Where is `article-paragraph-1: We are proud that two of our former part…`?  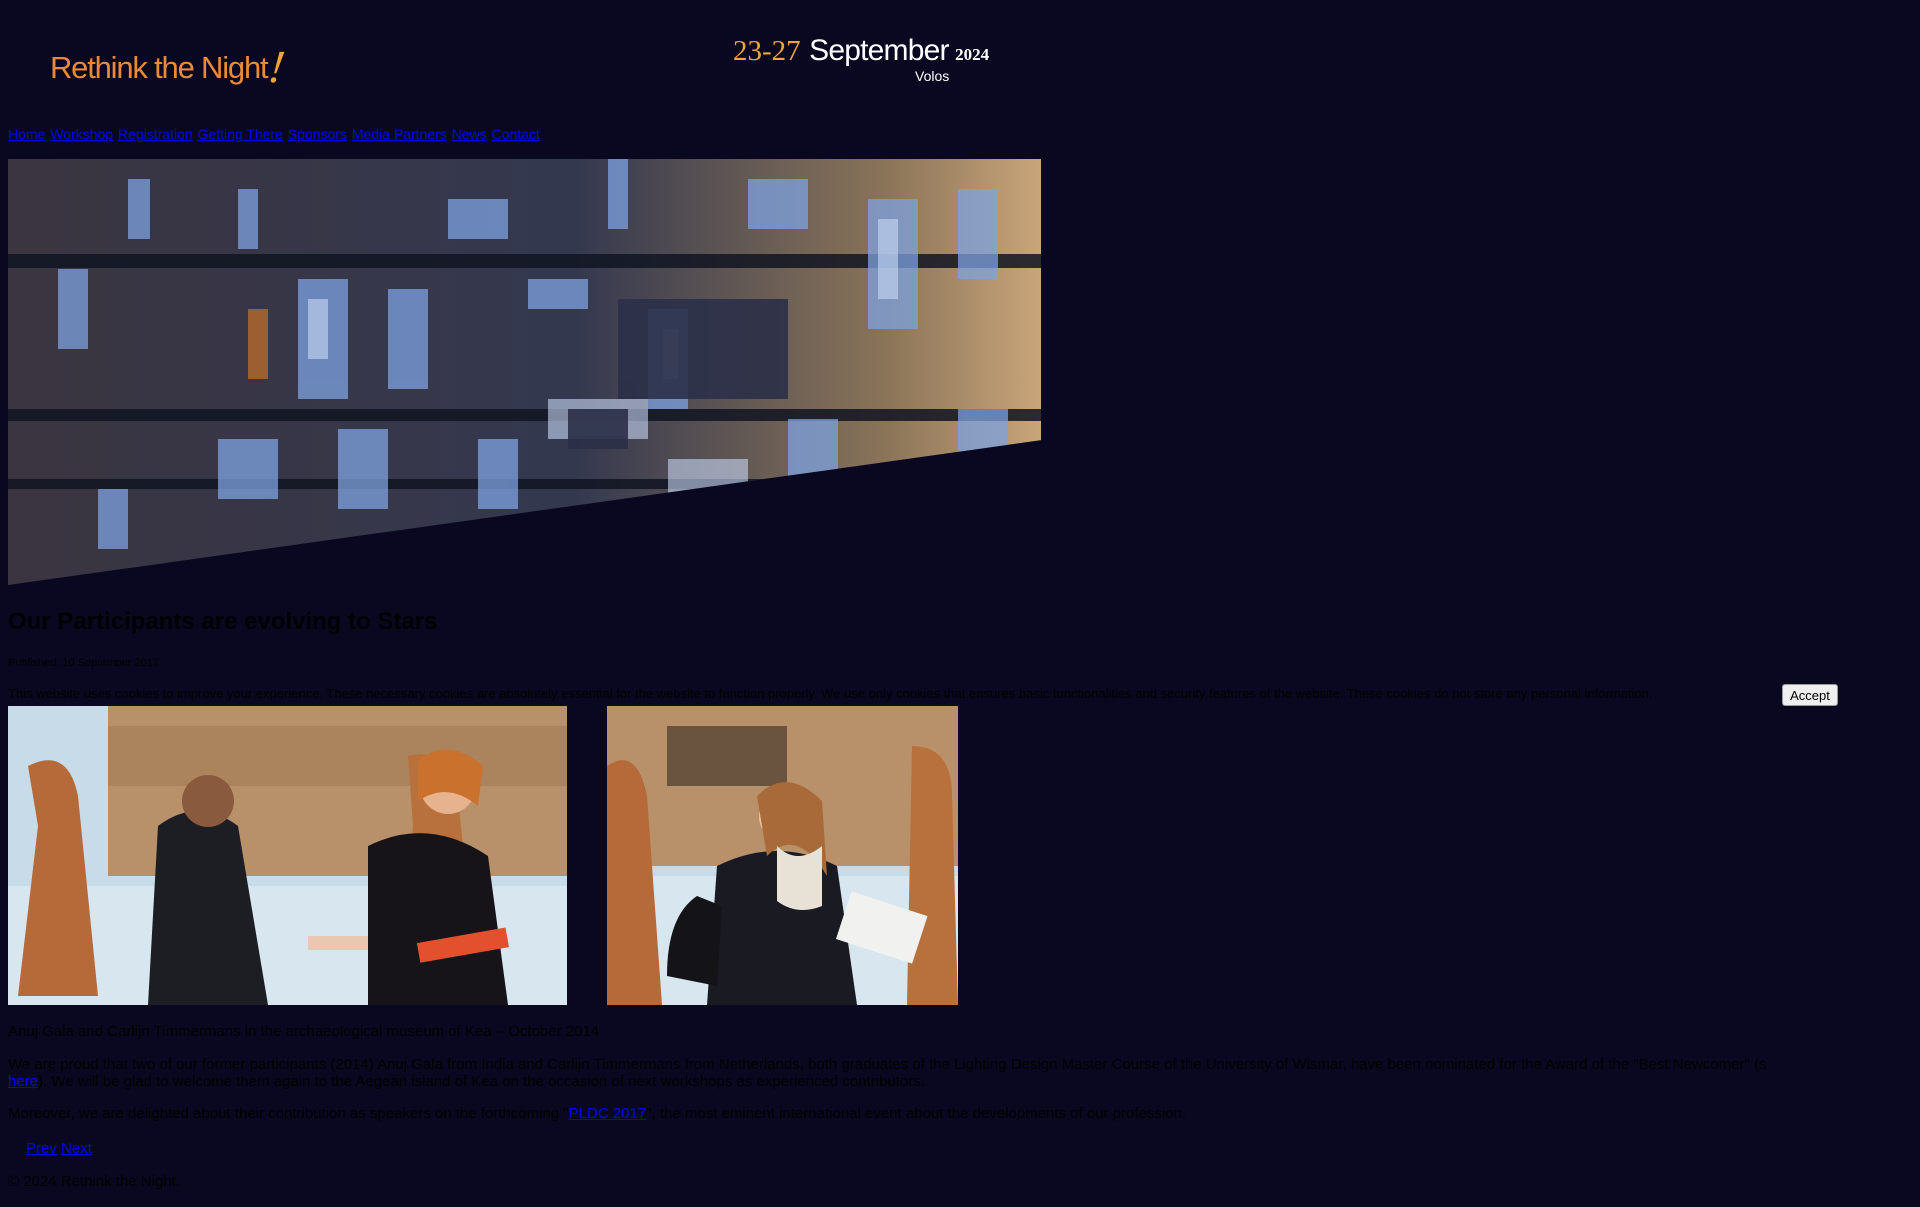 article-paragraph-1: We are proud that two of our former part… is located at coordinates (948, 1073).